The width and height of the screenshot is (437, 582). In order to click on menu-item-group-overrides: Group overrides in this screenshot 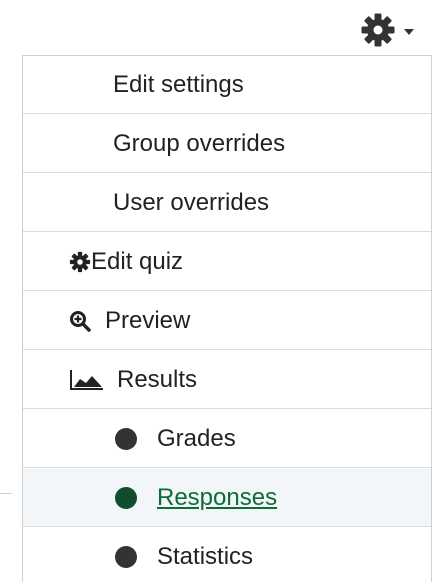, I will do `click(227, 144)`.